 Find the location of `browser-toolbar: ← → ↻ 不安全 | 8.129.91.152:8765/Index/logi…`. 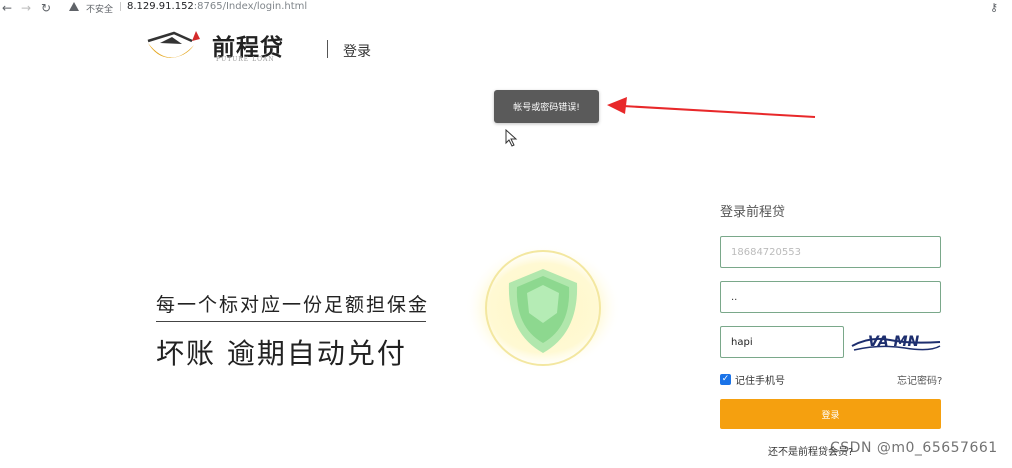

browser-toolbar: ← → ↻ 不安全 | 8.129.91.152:8765/Index/logi… is located at coordinates (506, 8).